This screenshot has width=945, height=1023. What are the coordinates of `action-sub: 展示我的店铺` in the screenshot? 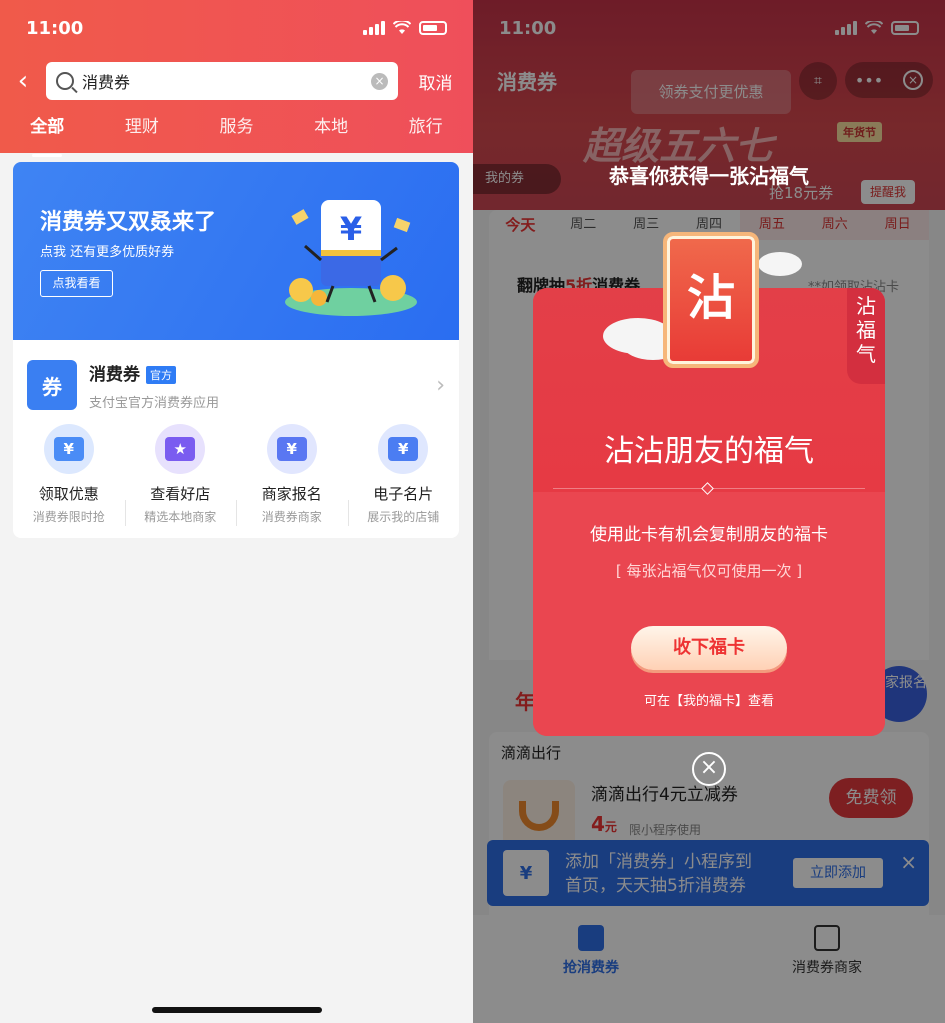 It's located at (403, 517).